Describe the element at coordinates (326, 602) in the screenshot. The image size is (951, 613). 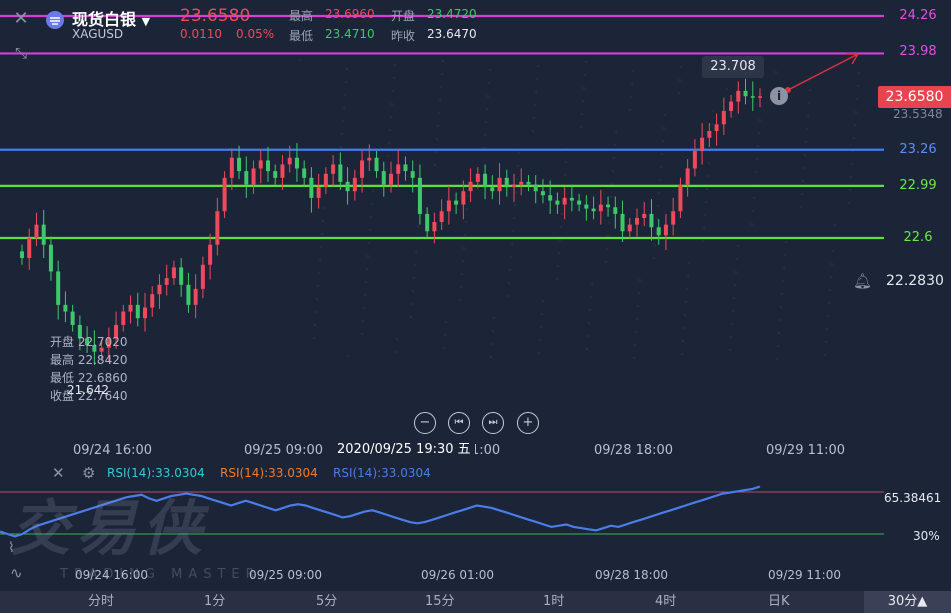
I see `period-tab-5m: 5分` at that location.